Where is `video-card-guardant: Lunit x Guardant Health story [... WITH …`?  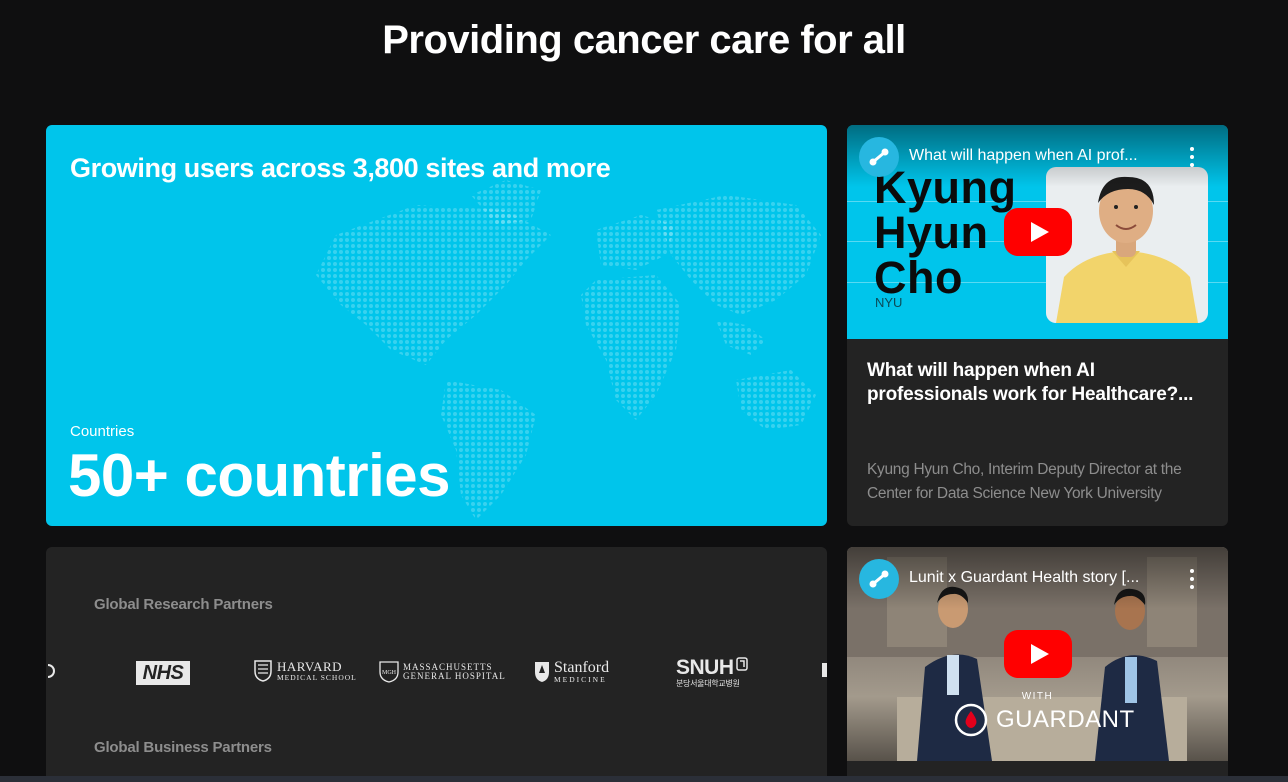
video-card-guardant: Lunit x Guardant Health story [... WITH … is located at coordinates (1037, 664).